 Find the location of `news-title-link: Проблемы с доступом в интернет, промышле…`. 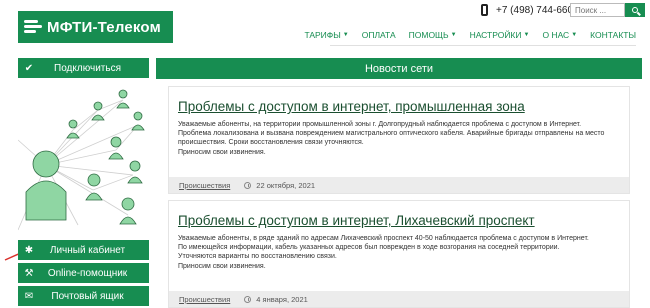

news-title-link: Проблемы с доступом в интернет, промышле… is located at coordinates (399, 101).